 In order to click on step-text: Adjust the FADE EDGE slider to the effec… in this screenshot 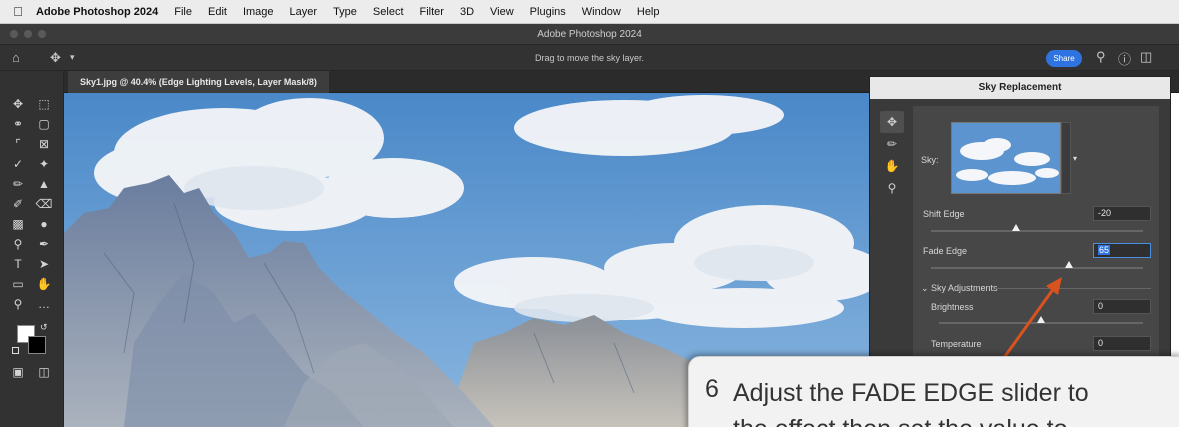, I will do `click(911, 401)`.